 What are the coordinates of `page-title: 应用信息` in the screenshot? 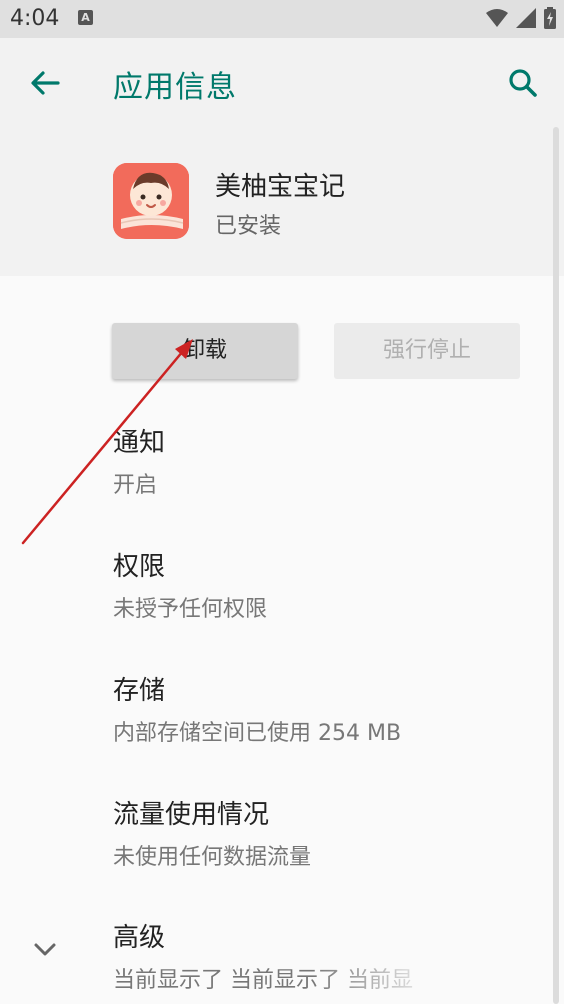 It's located at (175, 87).